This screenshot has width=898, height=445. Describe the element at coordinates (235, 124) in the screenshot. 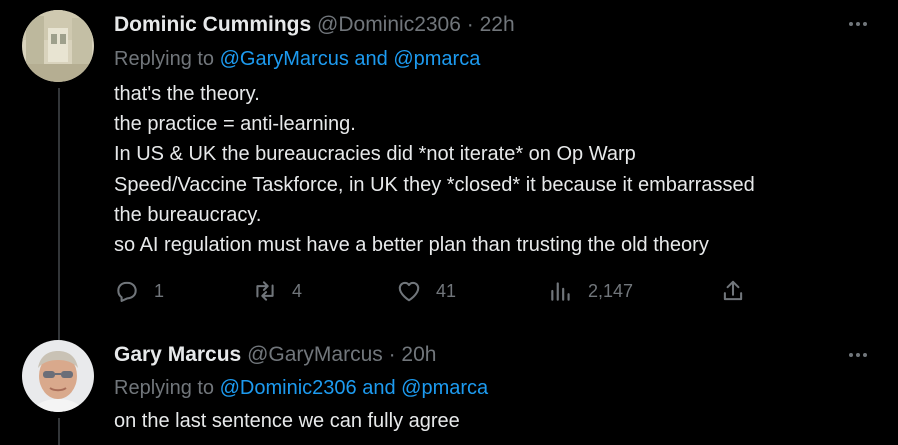

I see `tweet-text-line: the practice = anti-learning.` at that location.